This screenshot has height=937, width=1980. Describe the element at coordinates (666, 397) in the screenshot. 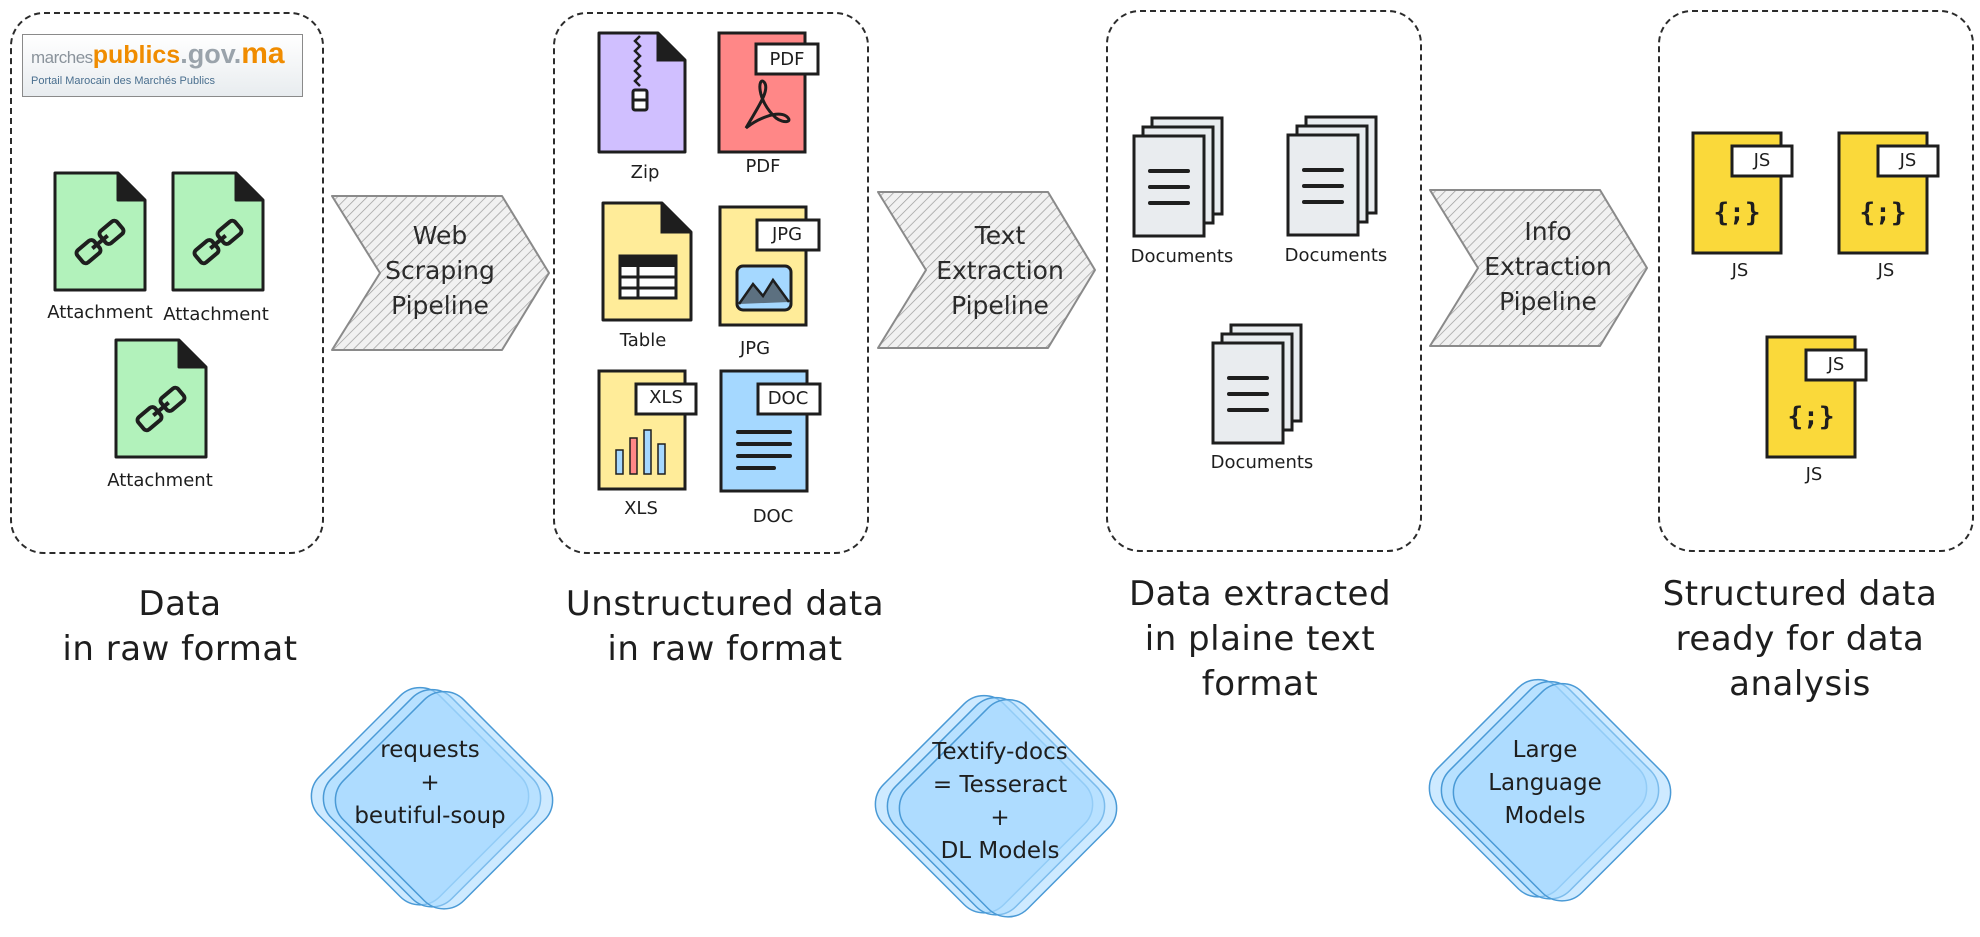

I see `xls-tag: XLS` at that location.